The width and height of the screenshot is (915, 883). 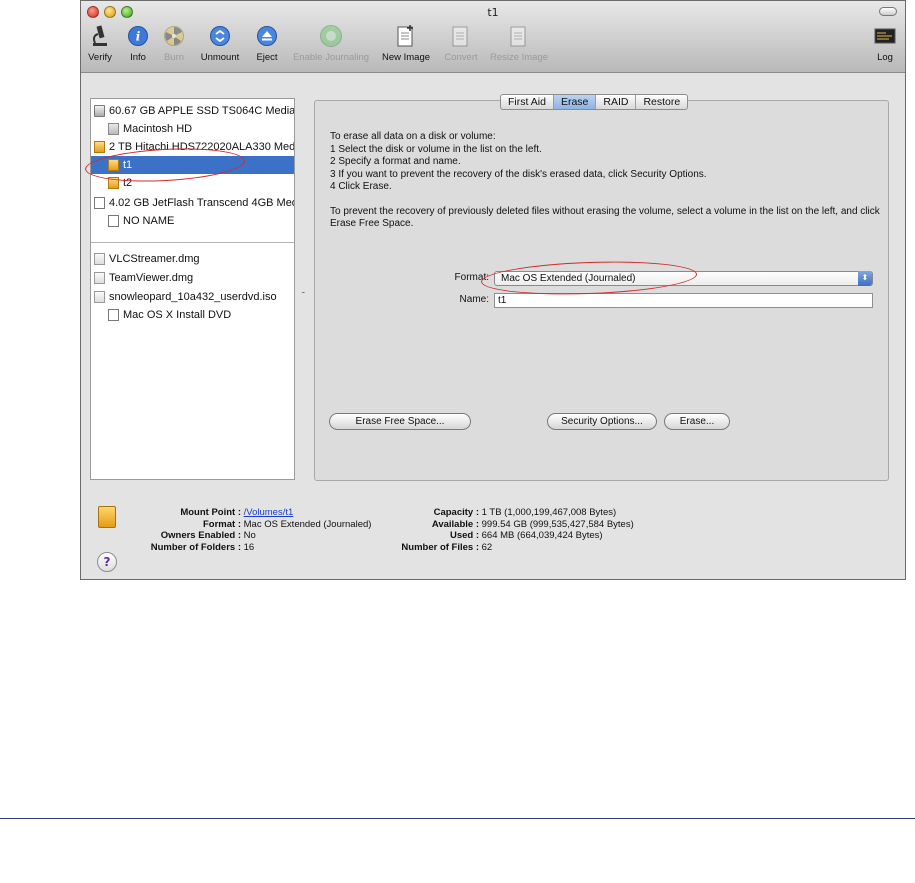 I want to click on new-image-button: New Image, so click(x=406, y=43).